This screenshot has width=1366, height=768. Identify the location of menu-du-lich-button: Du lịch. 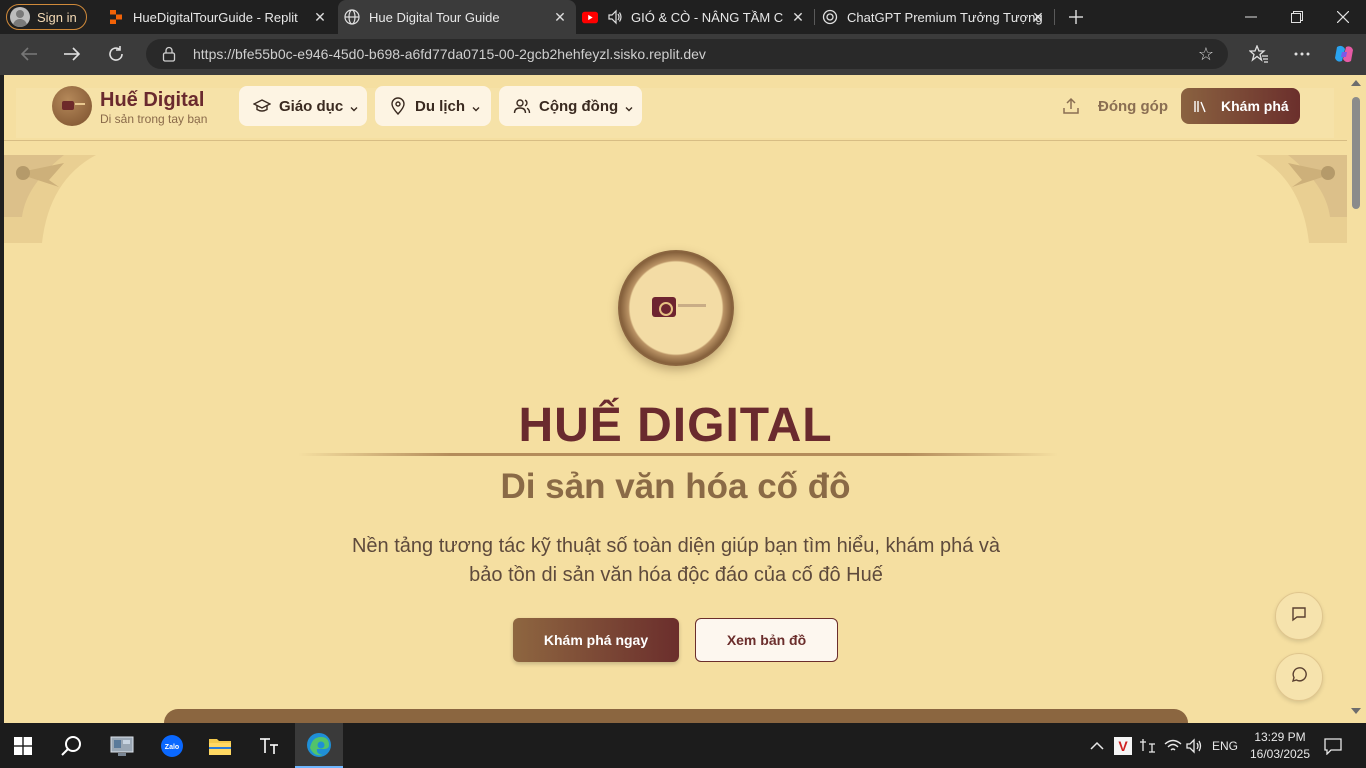
(433, 106).